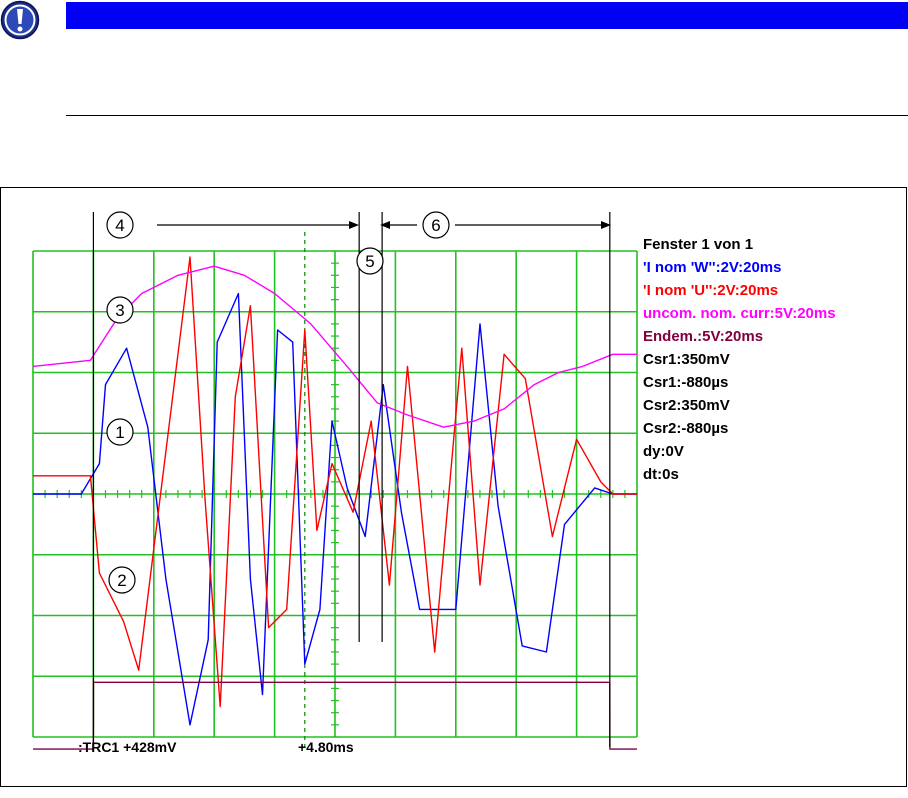  I want to click on legend-item: Fenster 1 von 1, so click(698, 244).